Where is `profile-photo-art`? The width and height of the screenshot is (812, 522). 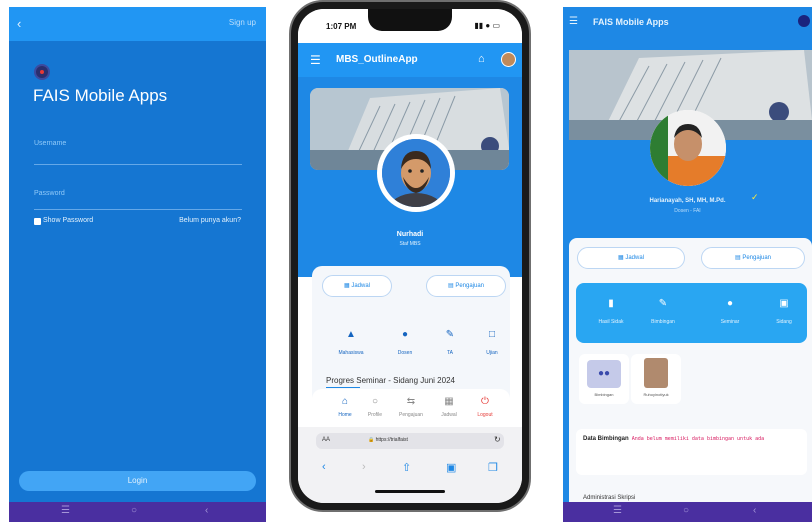 profile-photo-art is located at coordinates (688, 148).